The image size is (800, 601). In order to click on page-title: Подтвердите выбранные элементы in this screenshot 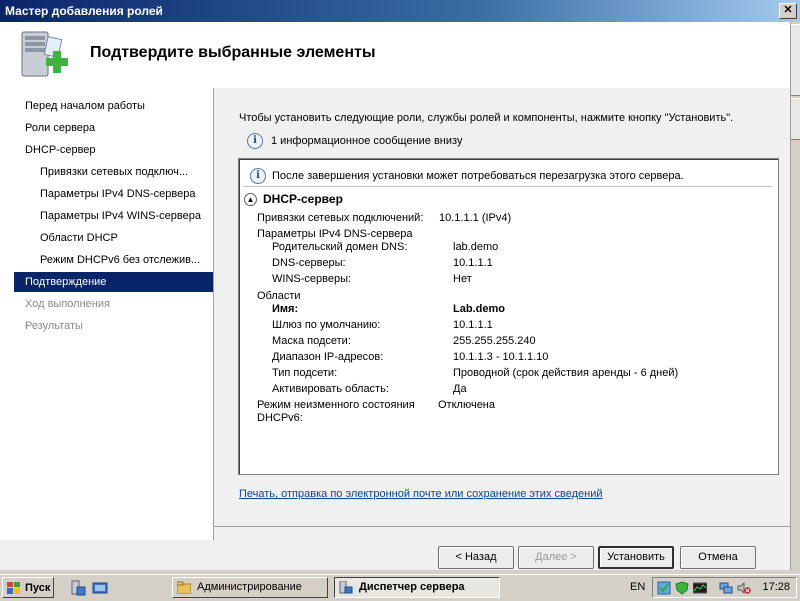, I will do `click(233, 52)`.